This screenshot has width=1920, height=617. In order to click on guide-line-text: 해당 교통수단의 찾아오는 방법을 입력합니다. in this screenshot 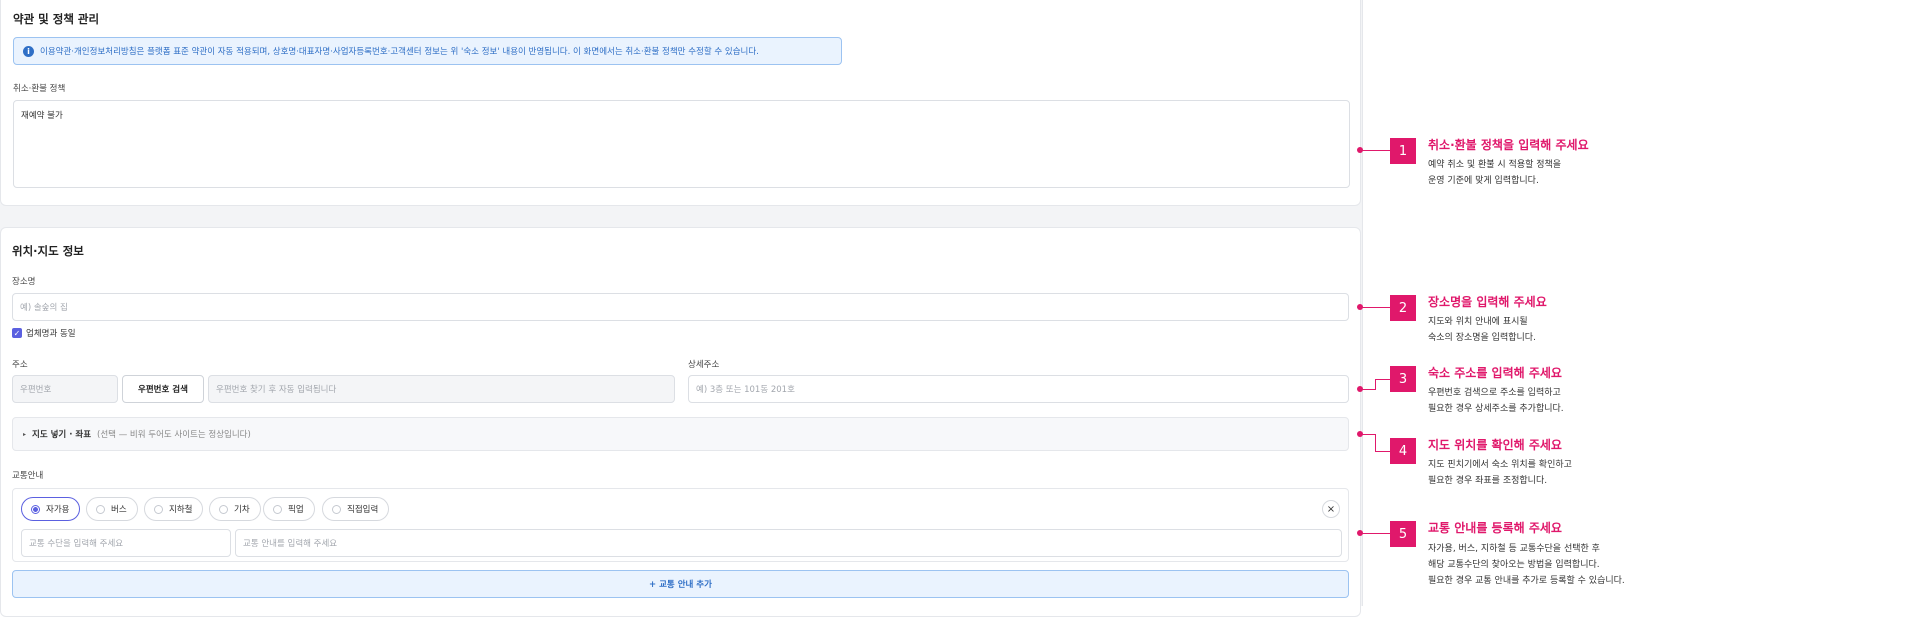, I will do `click(1514, 565)`.